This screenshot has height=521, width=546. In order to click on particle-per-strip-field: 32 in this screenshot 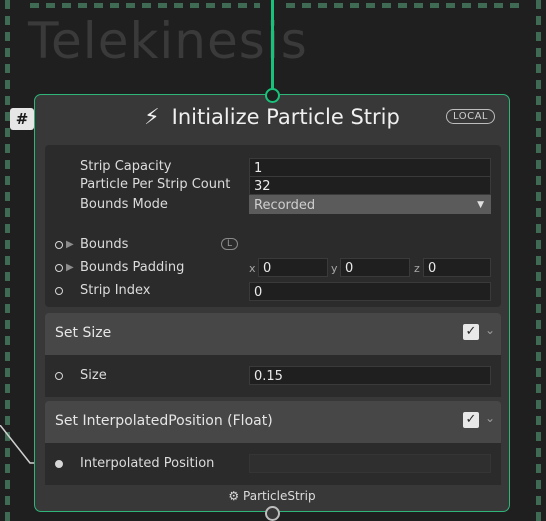, I will do `click(370, 185)`.